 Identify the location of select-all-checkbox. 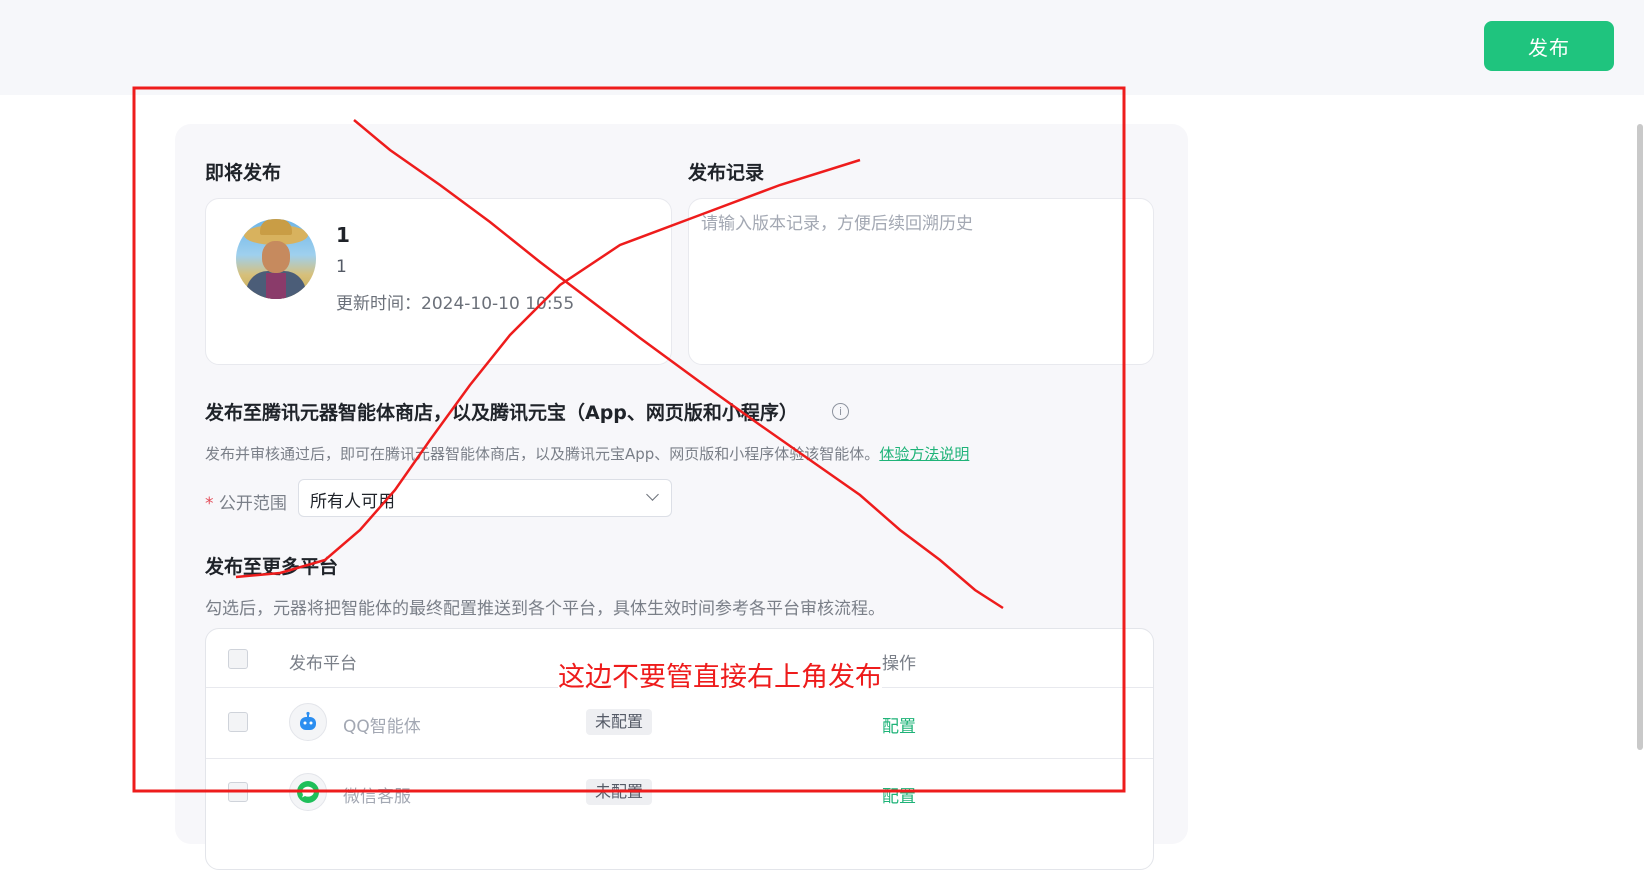
(238, 659).